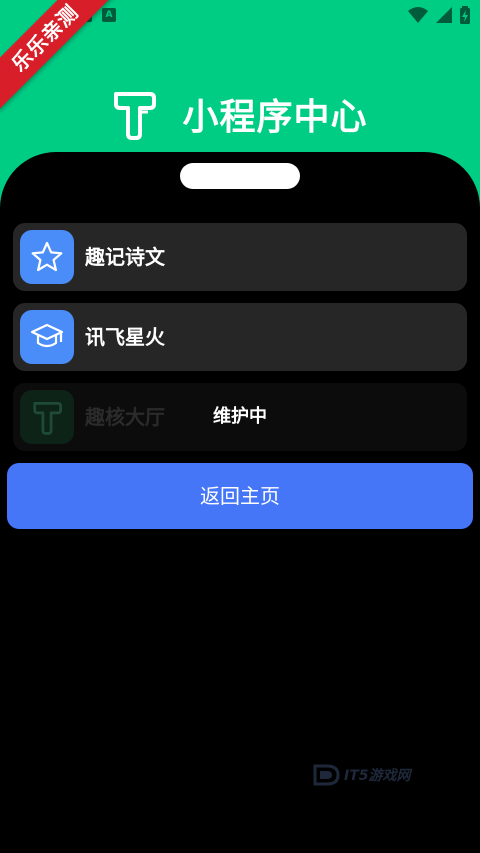 The width and height of the screenshot is (480, 853). I want to click on graduation-cap-icon, so click(47, 335).